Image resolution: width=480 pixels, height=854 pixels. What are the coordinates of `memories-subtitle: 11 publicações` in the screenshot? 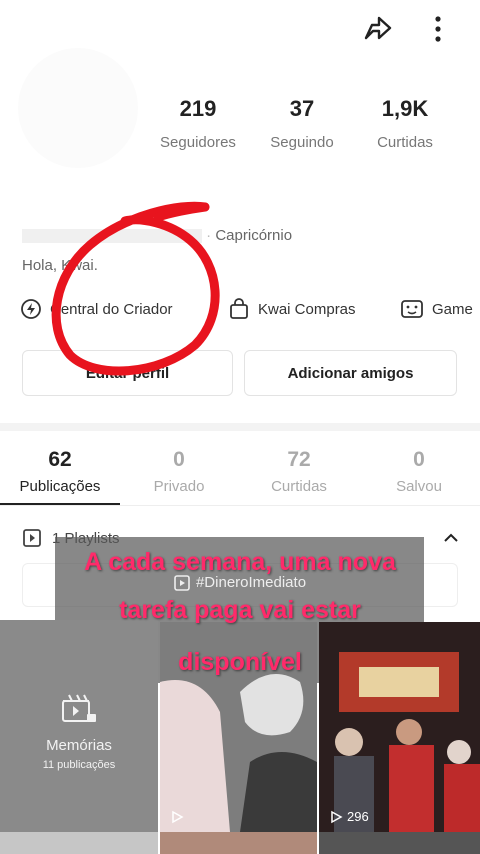 It's located at (79, 765).